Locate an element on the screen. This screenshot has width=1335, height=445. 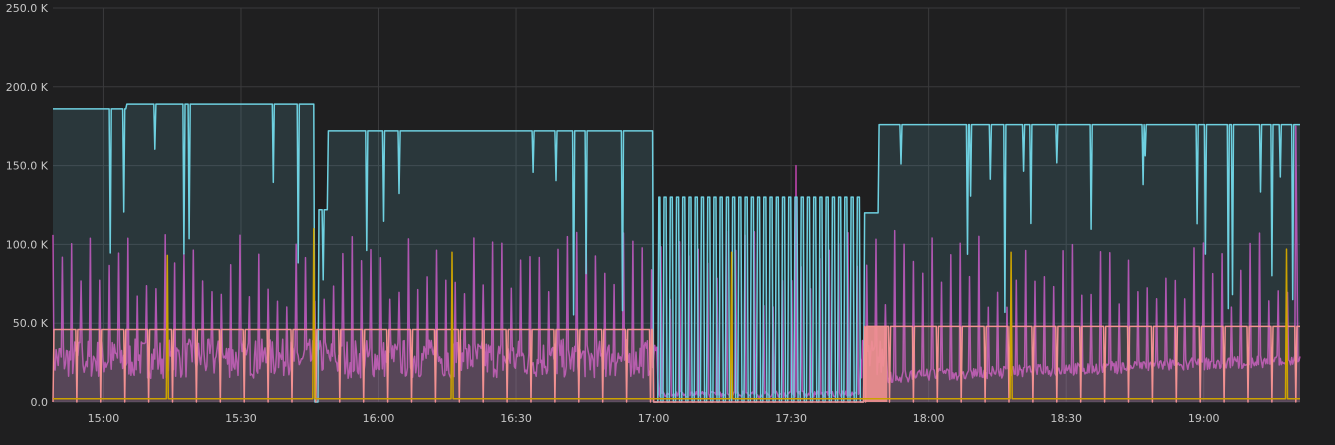
x-tick-label: 16:30 is located at coordinates (516, 418).